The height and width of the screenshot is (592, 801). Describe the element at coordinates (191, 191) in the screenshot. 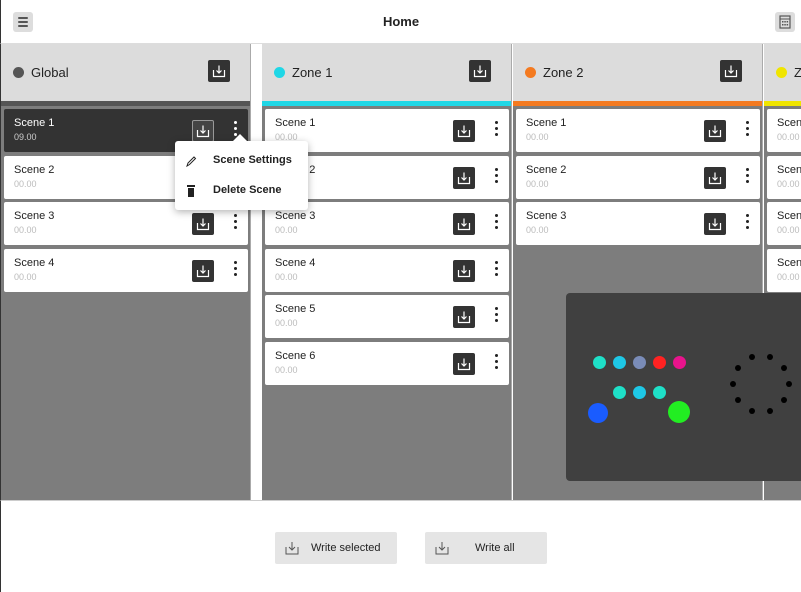

I see `trash-icon` at that location.